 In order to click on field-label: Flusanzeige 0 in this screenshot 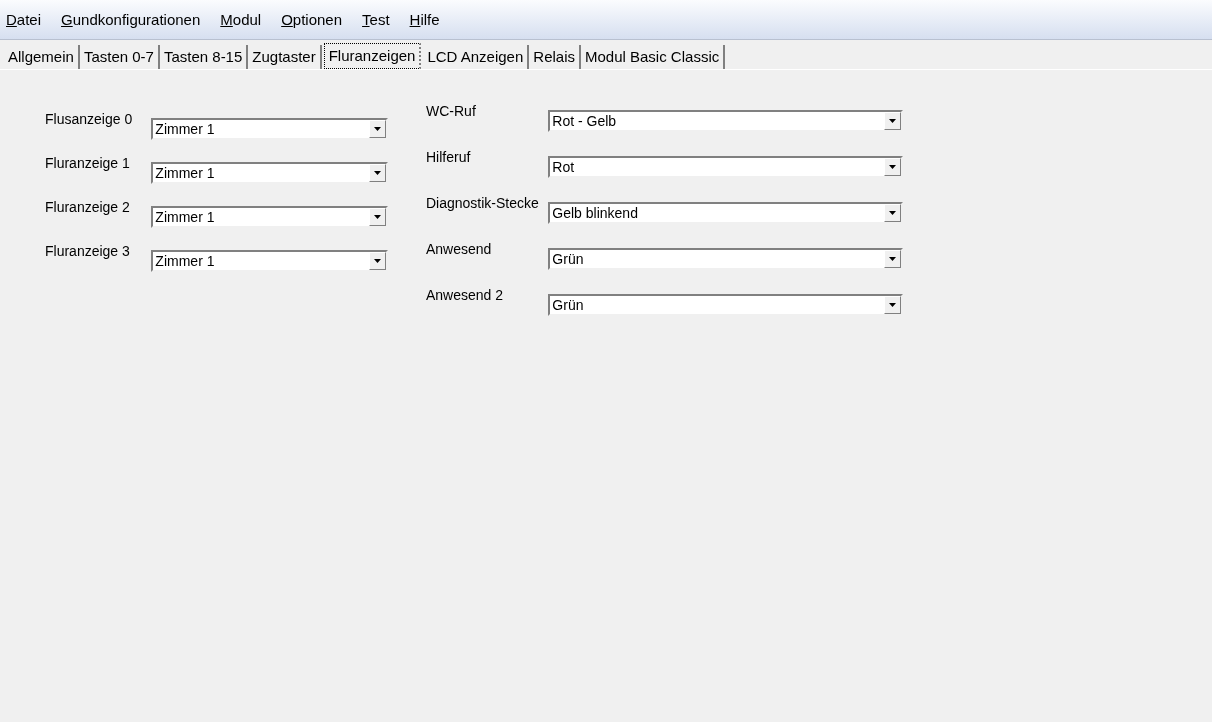, I will do `click(89, 119)`.